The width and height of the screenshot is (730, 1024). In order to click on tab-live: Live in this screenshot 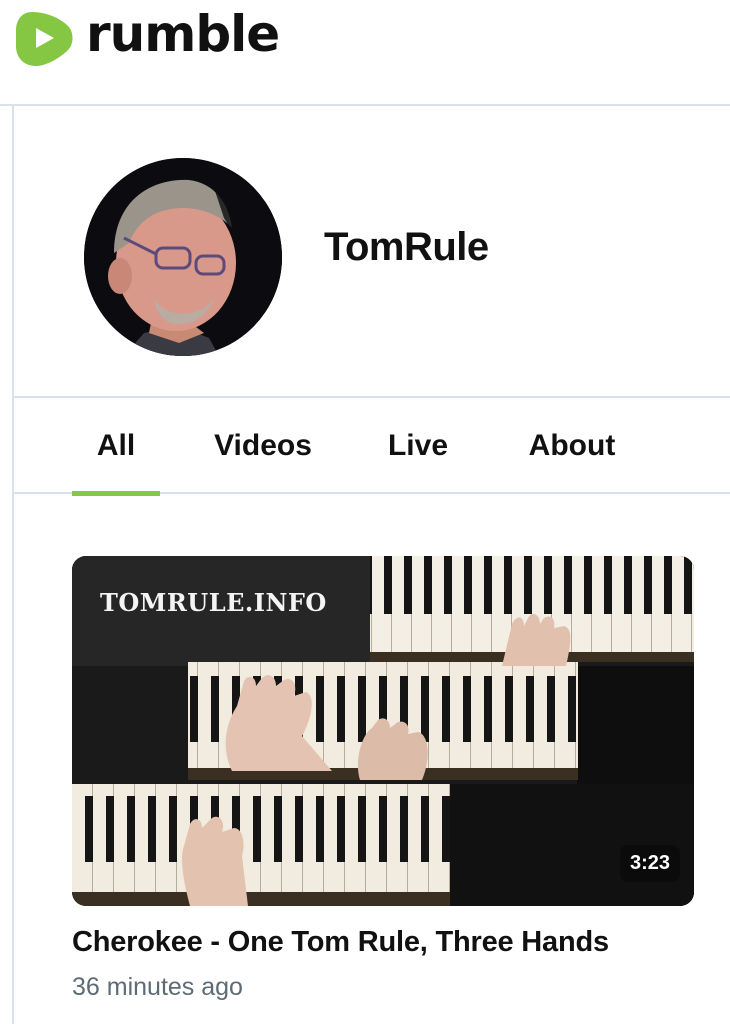, I will do `click(418, 446)`.